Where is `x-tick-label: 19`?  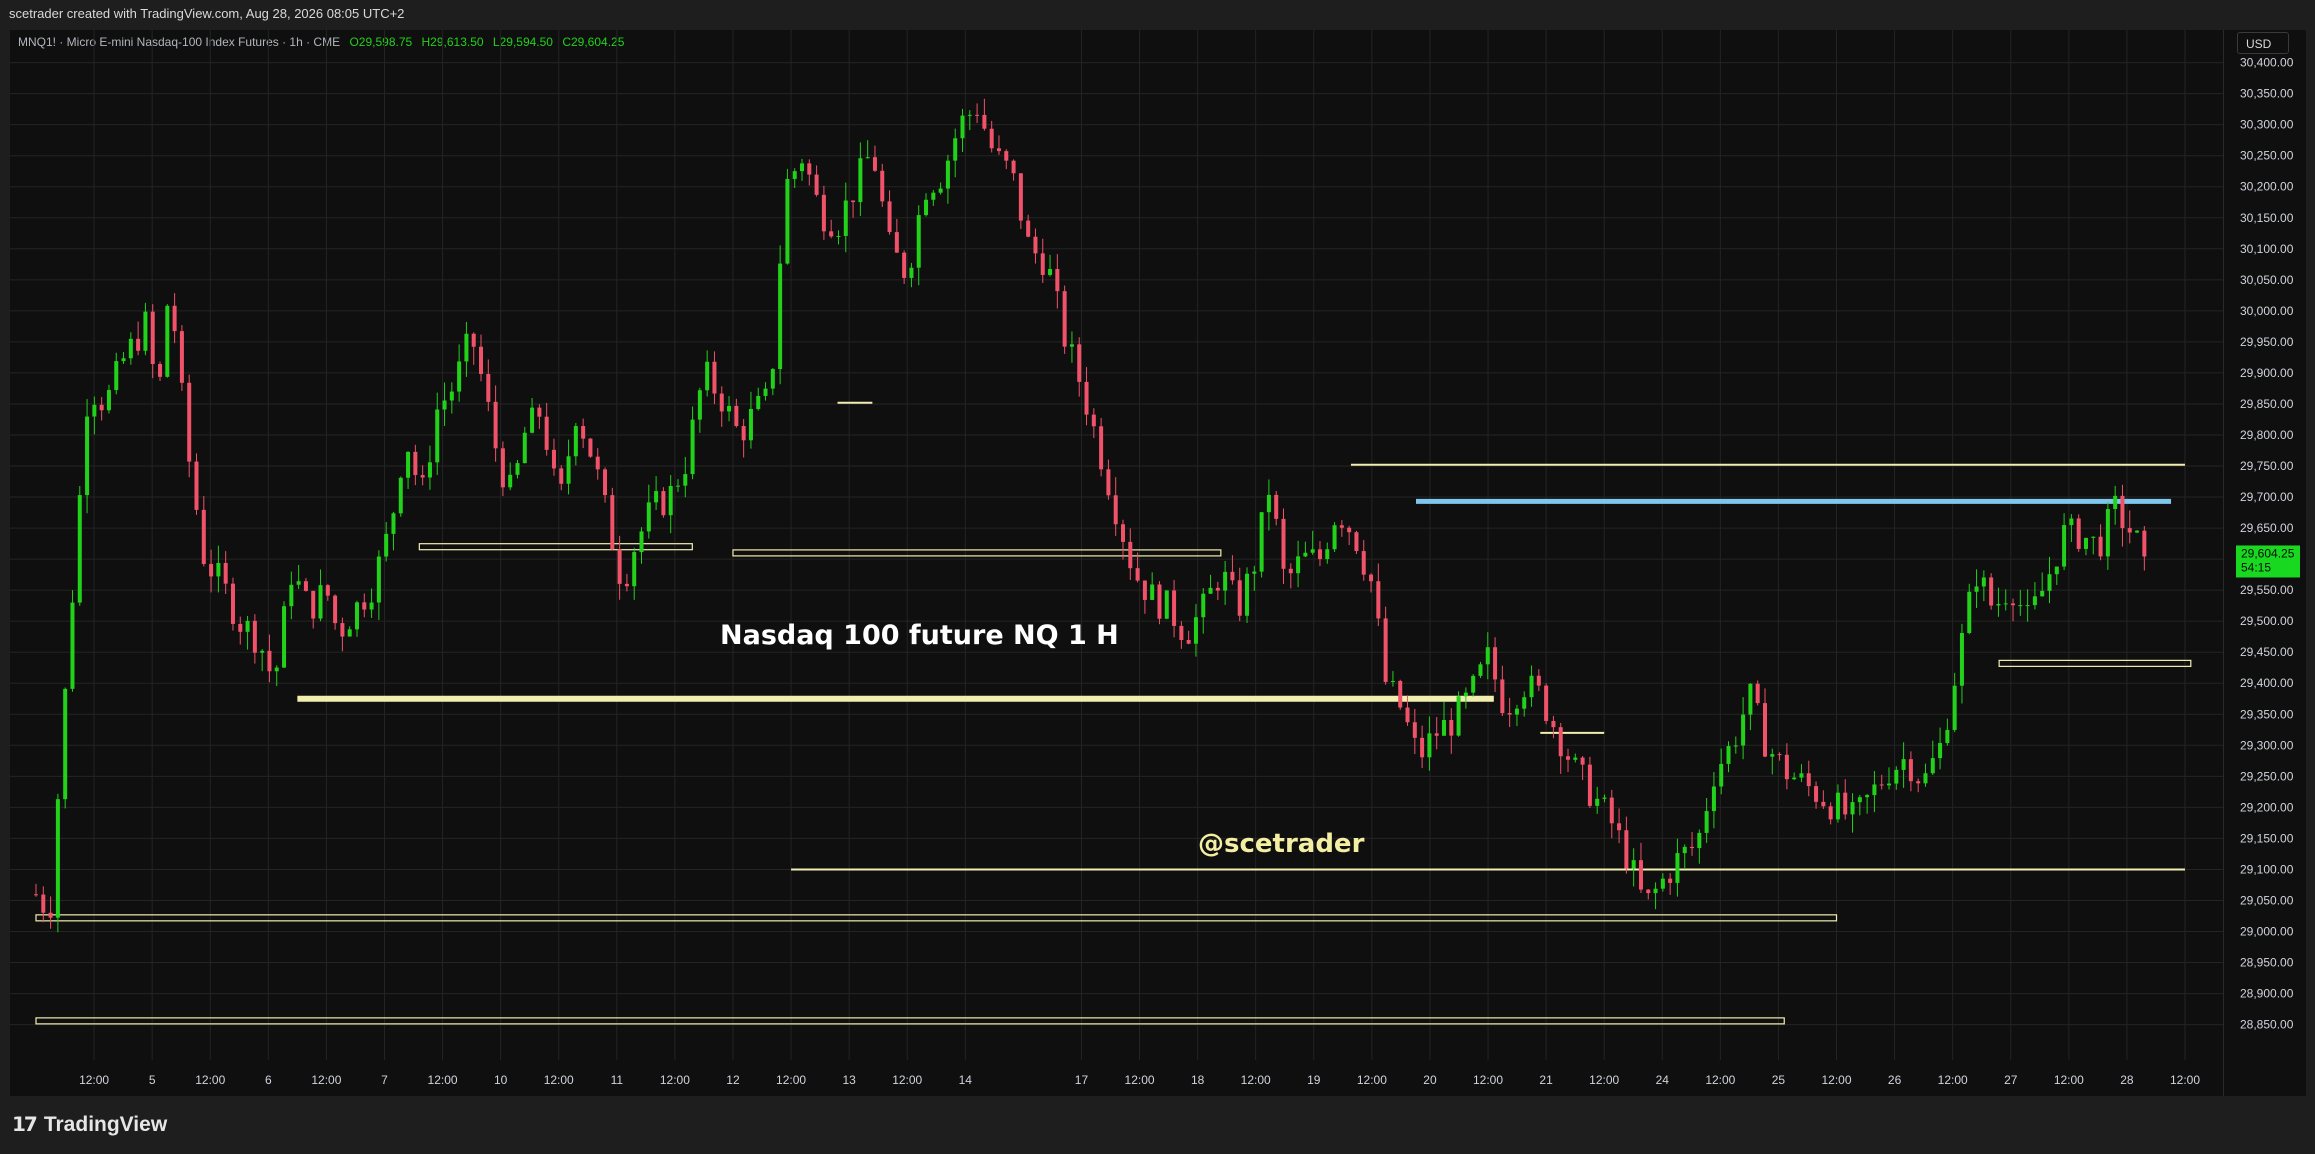 x-tick-label: 19 is located at coordinates (1314, 1080).